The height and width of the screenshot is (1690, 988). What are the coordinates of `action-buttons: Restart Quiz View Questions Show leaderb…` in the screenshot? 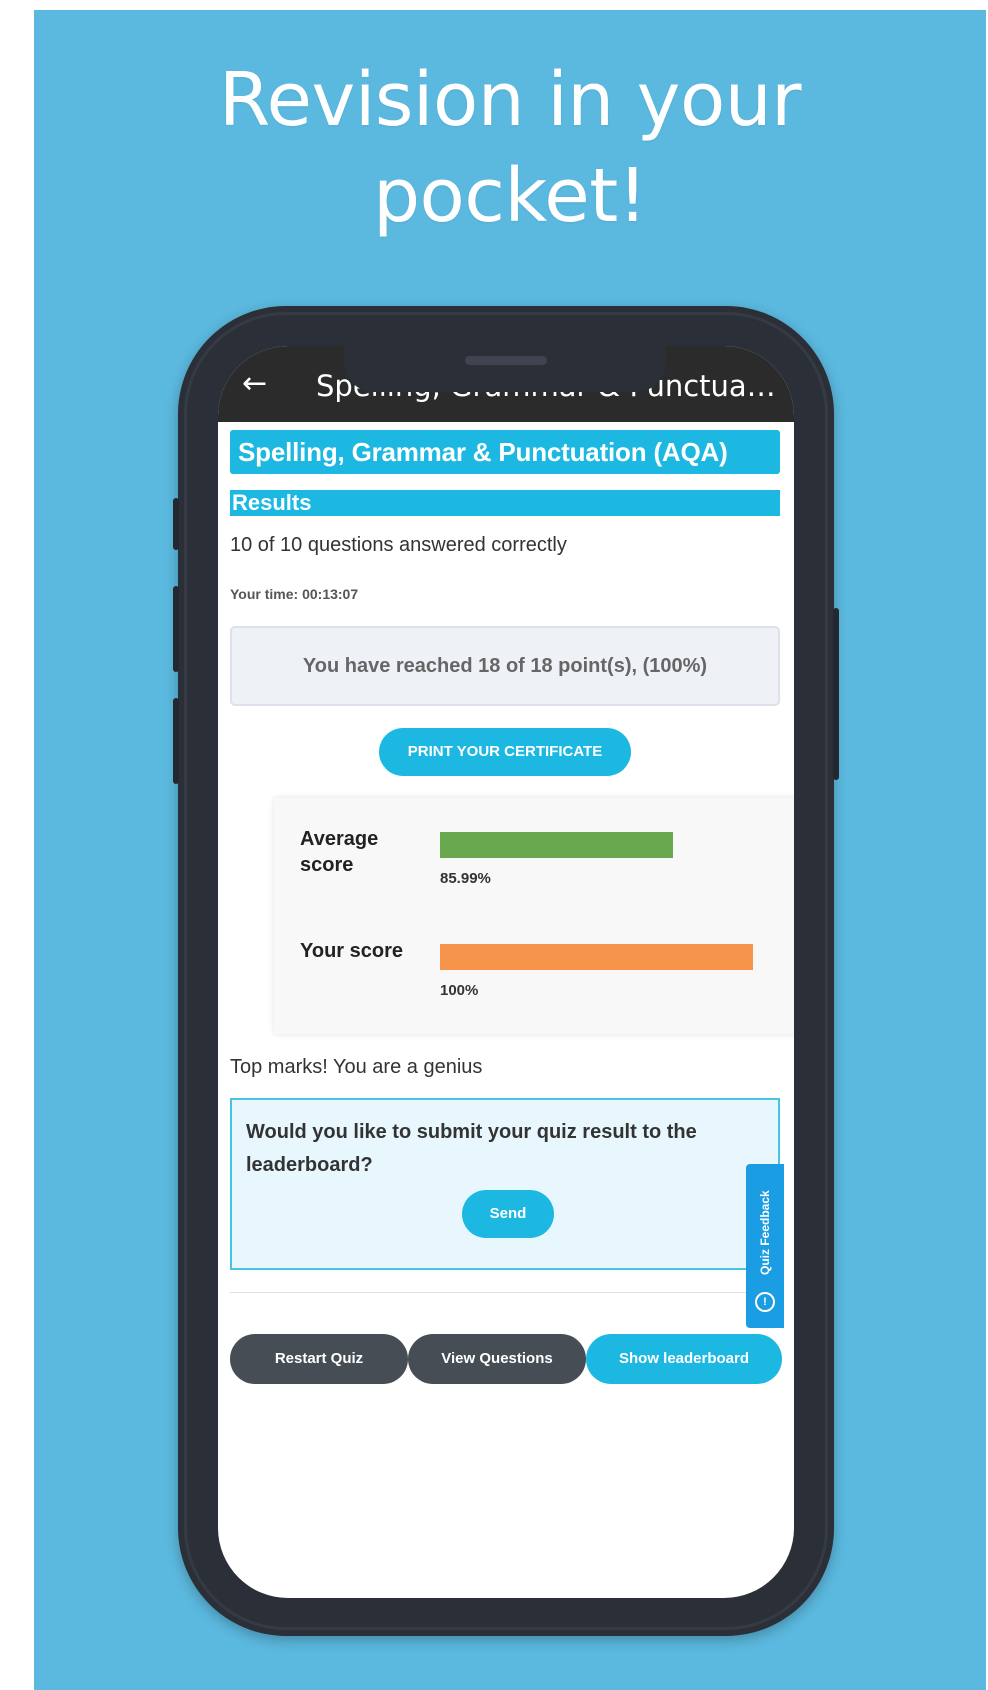 It's located at (508, 1359).